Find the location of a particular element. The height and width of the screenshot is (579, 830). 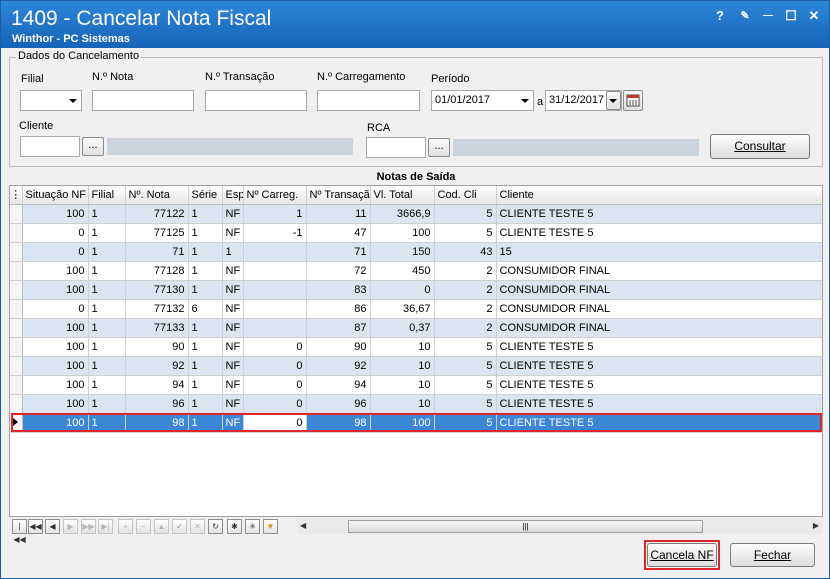

table-row: 100 1 92 1 NF 0 92 10 5 CLIENTE TESTE 5 is located at coordinates (416, 366).